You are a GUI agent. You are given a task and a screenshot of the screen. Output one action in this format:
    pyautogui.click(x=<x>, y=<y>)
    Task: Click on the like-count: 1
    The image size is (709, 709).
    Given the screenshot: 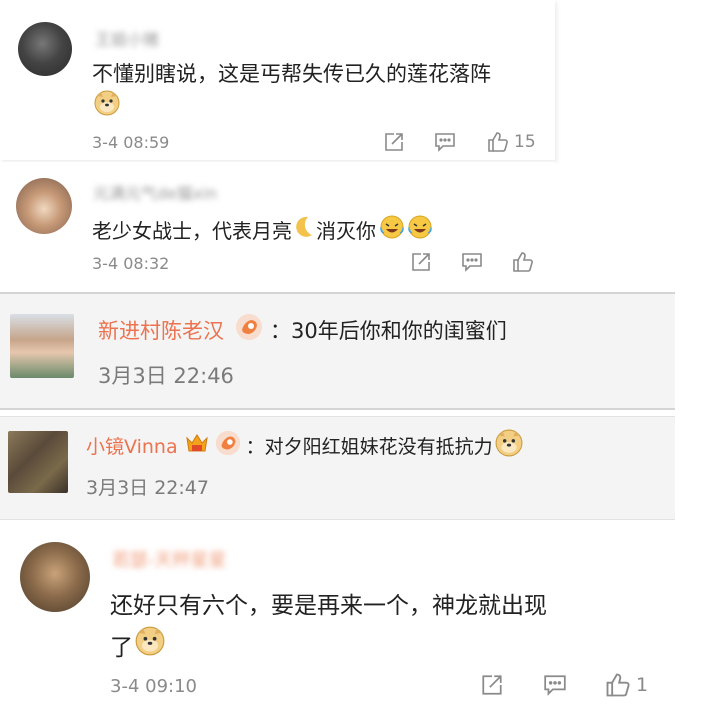 What is the action you would take?
    pyautogui.click(x=642, y=685)
    